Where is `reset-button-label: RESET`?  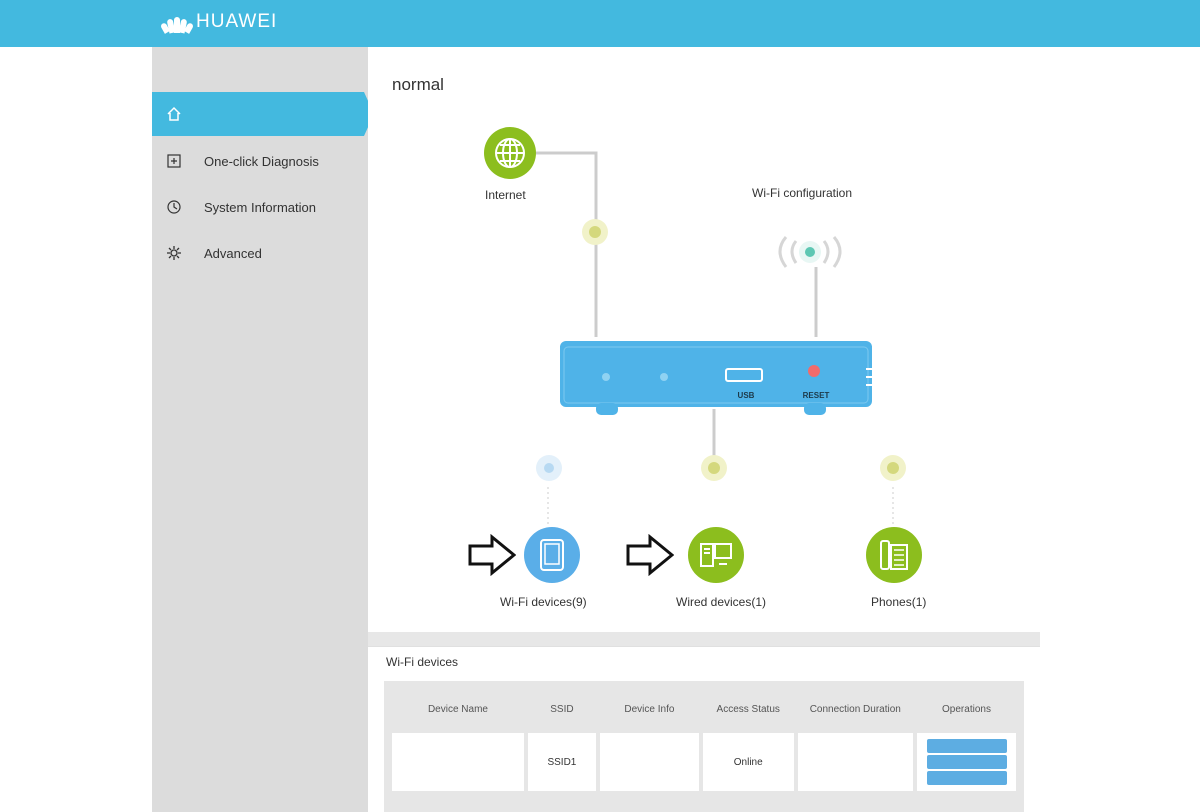 reset-button-label: RESET is located at coordinates (816, 395).